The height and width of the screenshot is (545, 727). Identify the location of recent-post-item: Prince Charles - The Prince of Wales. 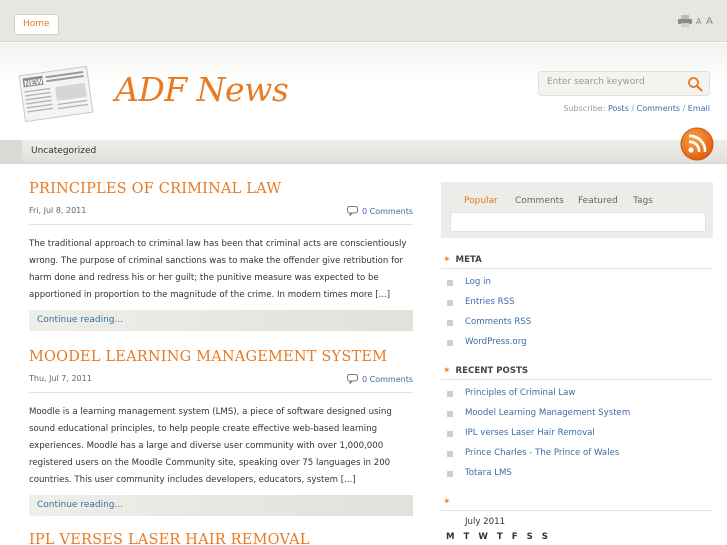
(577, 454).